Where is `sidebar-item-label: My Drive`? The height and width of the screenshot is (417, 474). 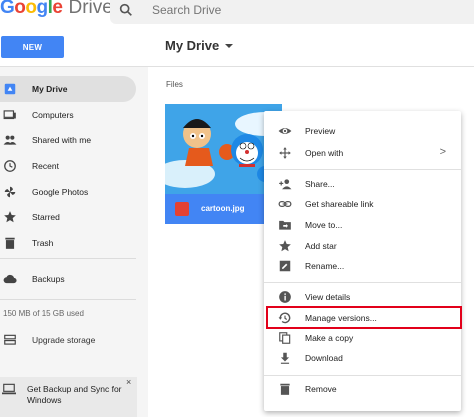 sidebar-item-label: My Drive is located at coordinates (50, 88).